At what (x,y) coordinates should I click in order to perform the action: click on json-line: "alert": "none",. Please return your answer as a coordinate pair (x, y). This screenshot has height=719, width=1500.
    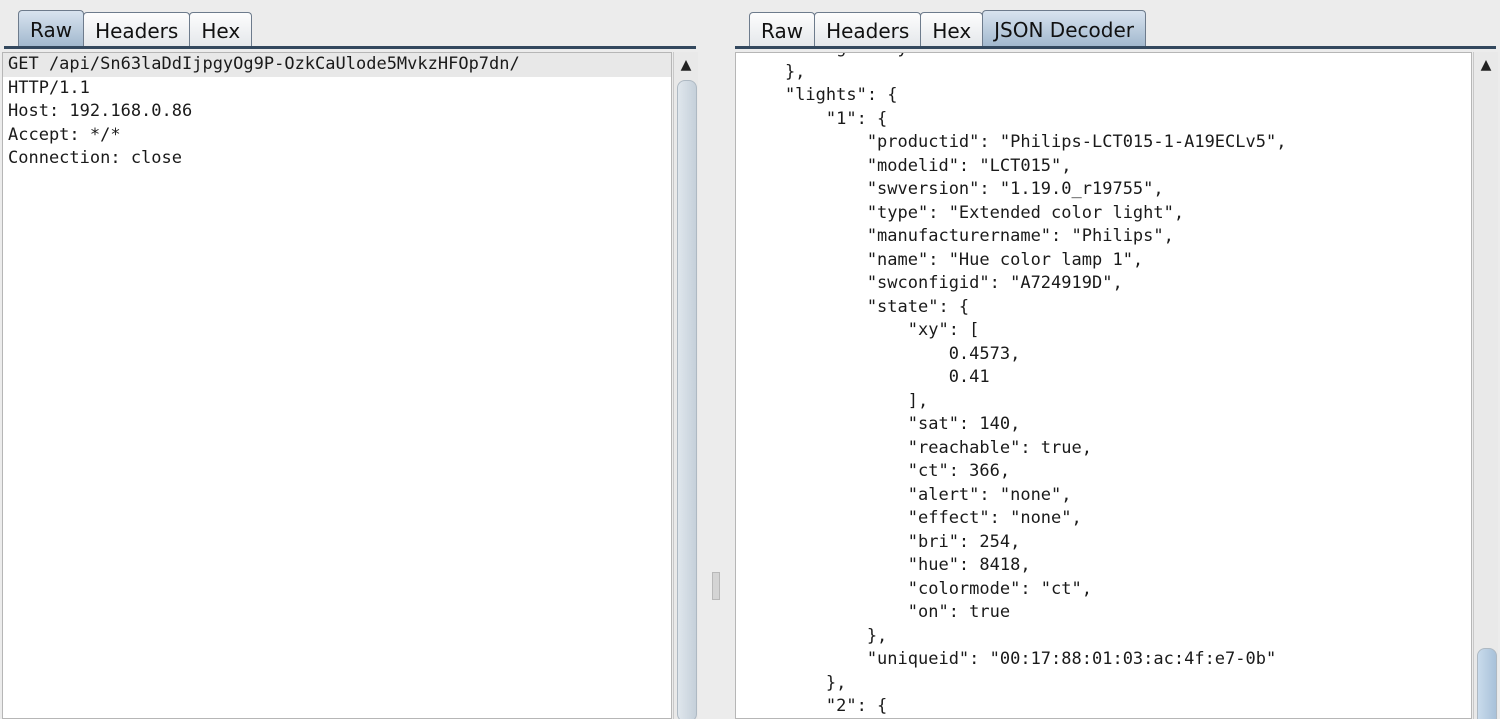
    Looking at the image, I should click on (908, 494).